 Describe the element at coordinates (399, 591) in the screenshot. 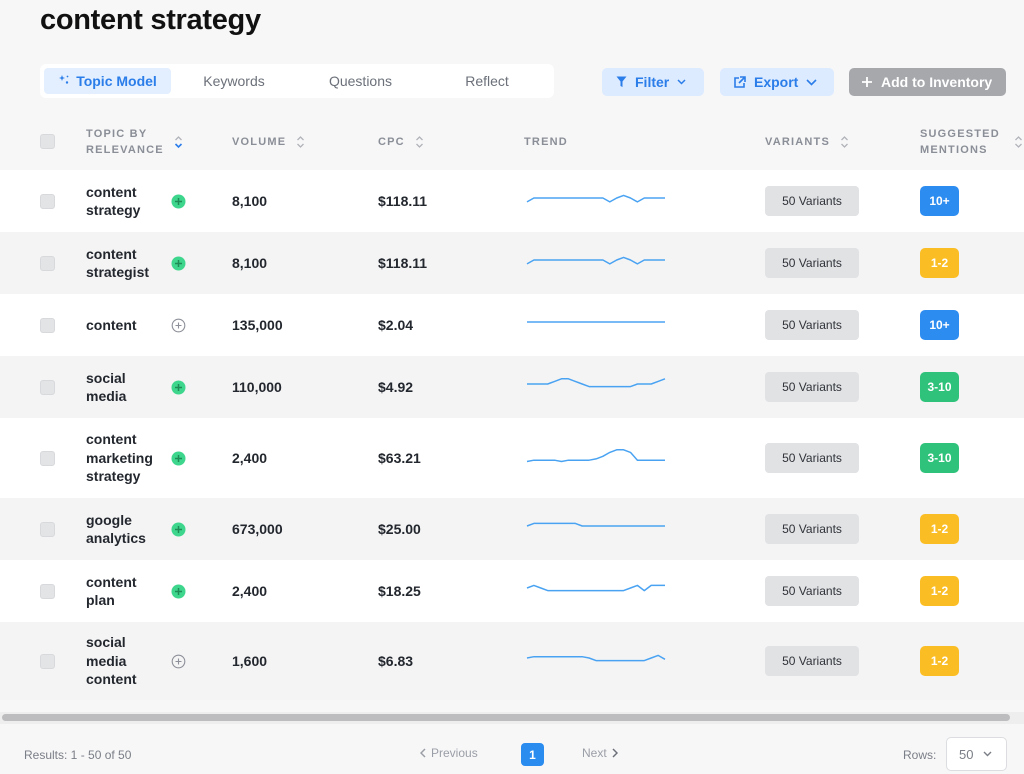

I see `cpc-value: $18.25` at that location.